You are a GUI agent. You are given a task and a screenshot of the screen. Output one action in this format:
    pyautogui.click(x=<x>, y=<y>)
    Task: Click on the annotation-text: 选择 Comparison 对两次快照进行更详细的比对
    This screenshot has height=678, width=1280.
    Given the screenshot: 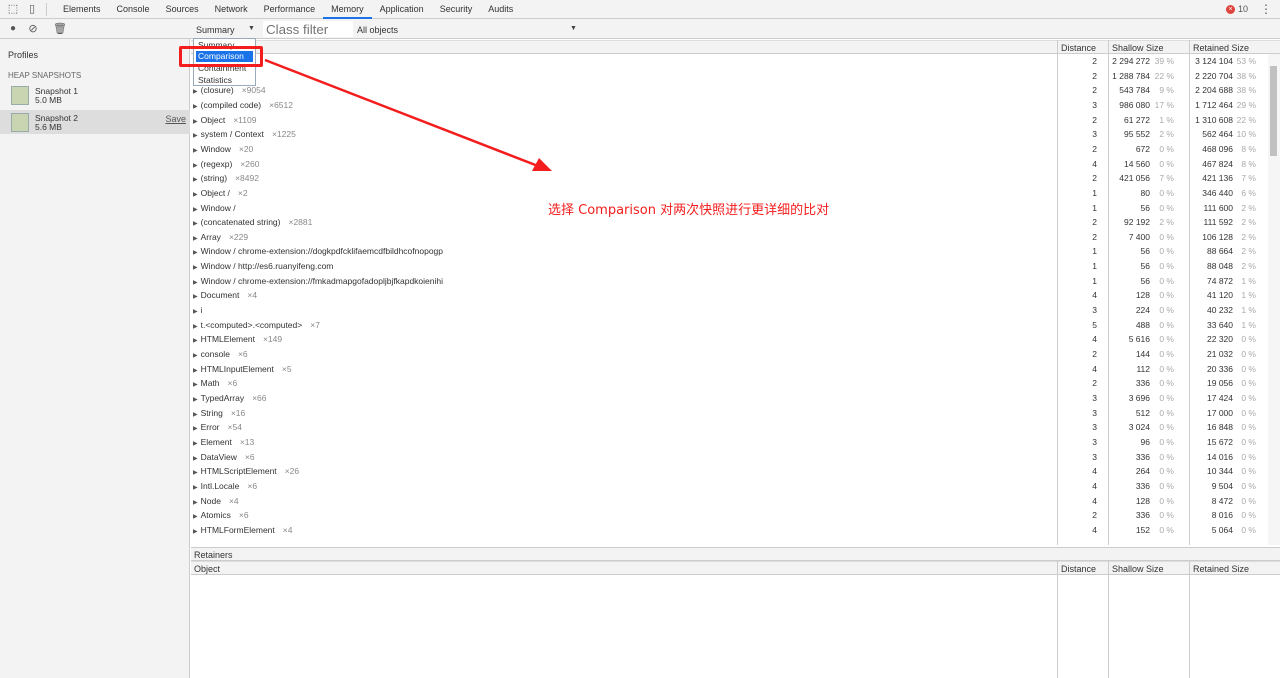 What is the action you would take?
    pyautogui.click(x=689, y=210)
    